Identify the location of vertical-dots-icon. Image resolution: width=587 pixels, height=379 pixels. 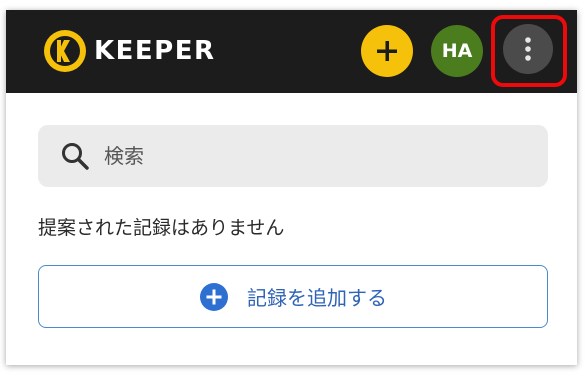
(528, 49).